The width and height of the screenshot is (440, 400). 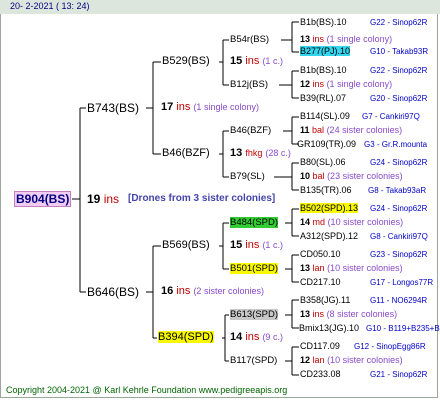 What do you see at coordinates (391, 116) in the screenshot?
I see `gen5-colony: G7 - Cankiri97Q` at bounding box center [391, 116].